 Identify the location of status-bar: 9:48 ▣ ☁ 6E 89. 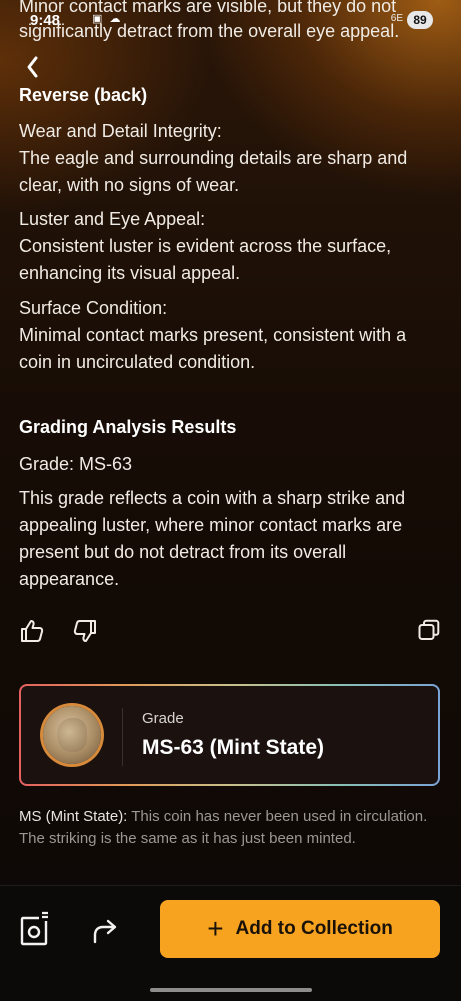
(230, 20).